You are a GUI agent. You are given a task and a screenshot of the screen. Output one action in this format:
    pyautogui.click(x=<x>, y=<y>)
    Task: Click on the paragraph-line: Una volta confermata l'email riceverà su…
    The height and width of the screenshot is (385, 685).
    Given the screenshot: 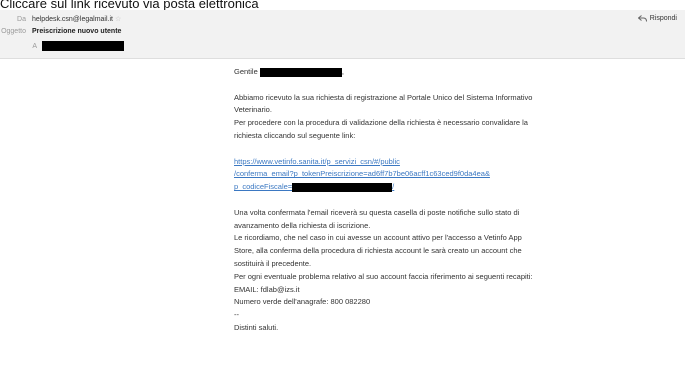 What is the action you would take?
    pyautogui.click(x=377, y=212)
    